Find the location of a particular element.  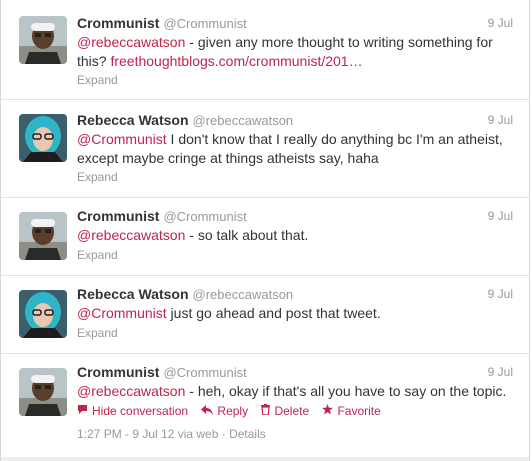

tweet-body: - so talk about that. is located at coordinates (247, 235).